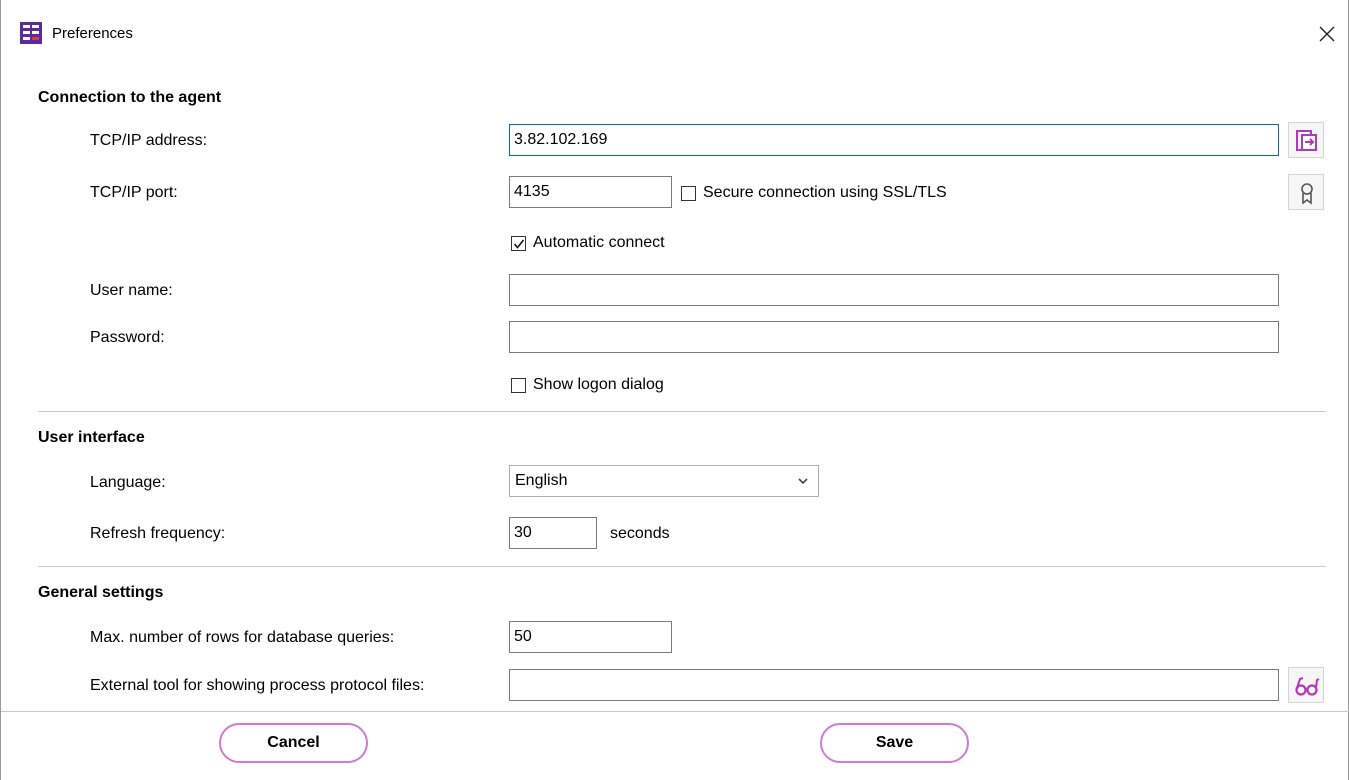 The height and width of the screenshot is (780, 1349). I want to click on show-logon-checkbox-box, so click(518, 385).